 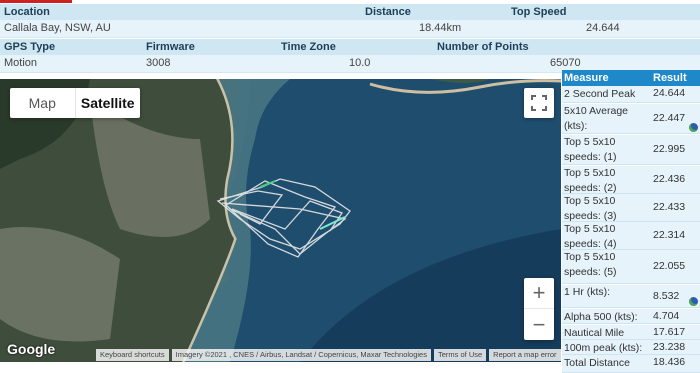 I want to click on result-row: 5x10 Average (kts): 22.447, so click(x=631, y=119).